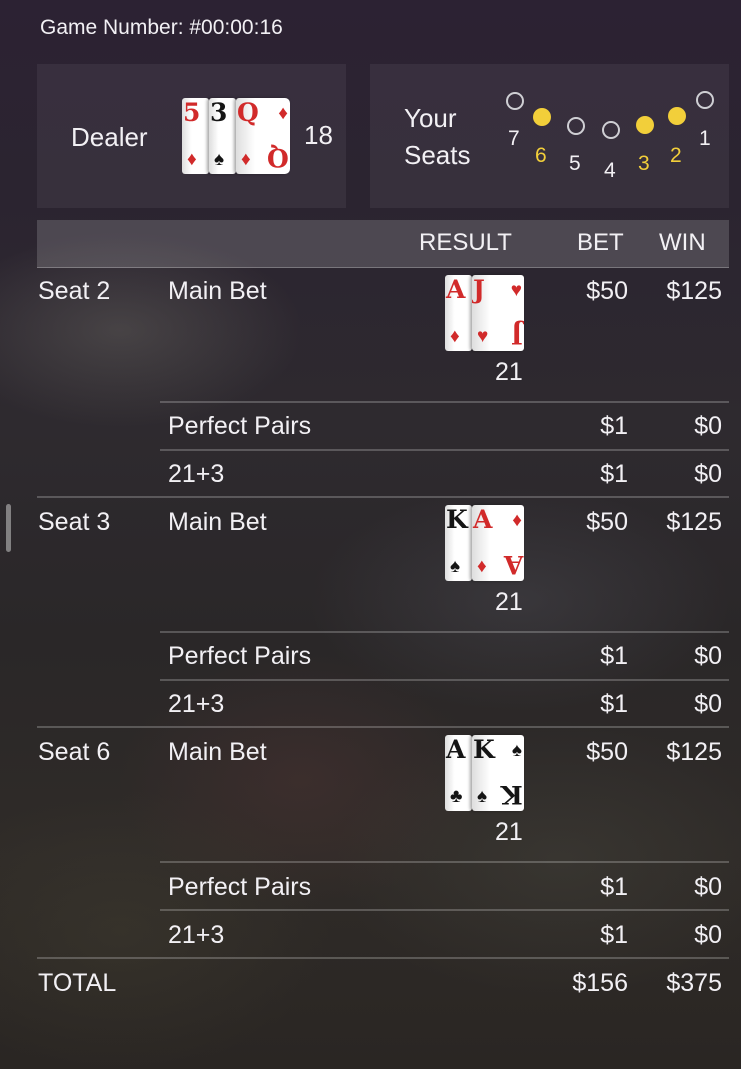  What do you see at coordinates (456, 796) in the screenshot?
I see `club-icon: ♣` at bounding box center [456, 796].